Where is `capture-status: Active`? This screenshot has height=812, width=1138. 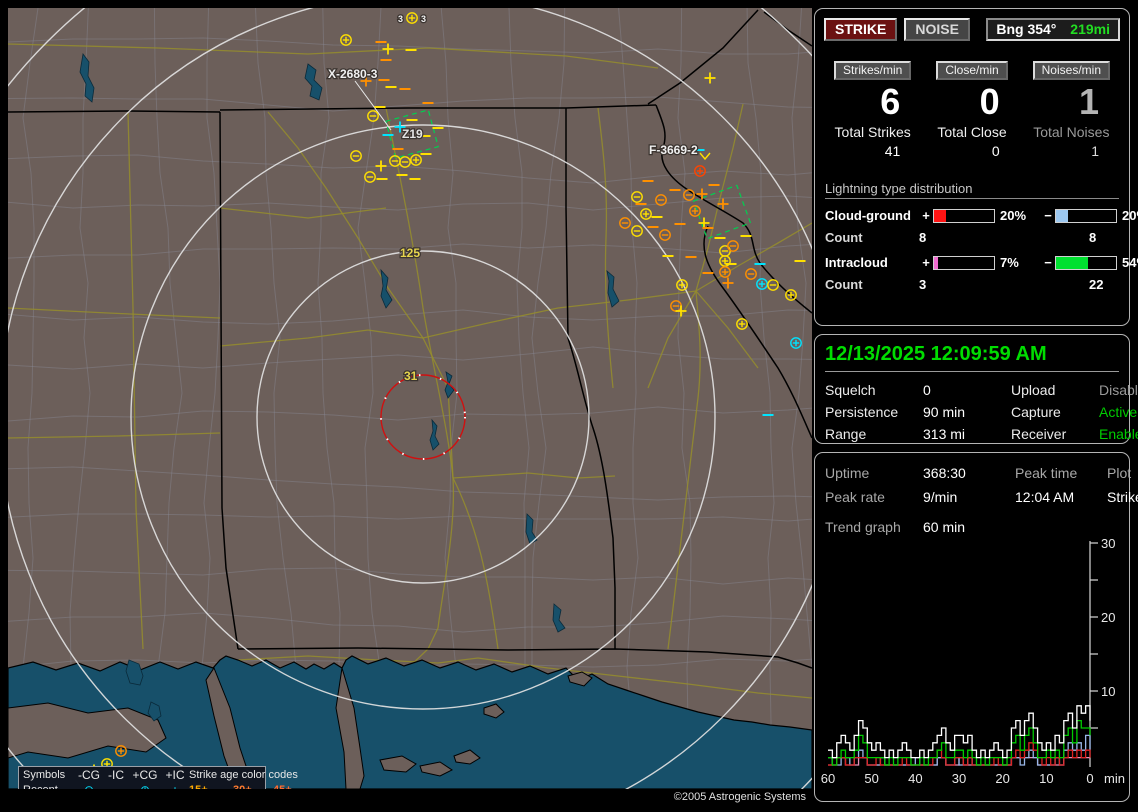
capture-status: Active is located at coordinates (1118, 412).